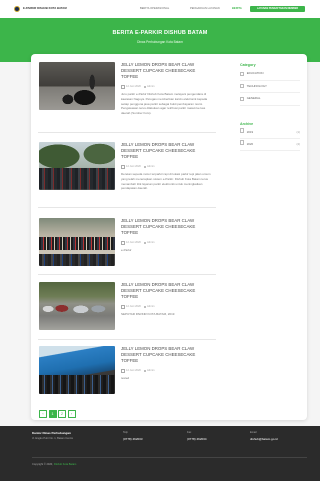  Describe the element at coordinates (270, 99) in the screenshot. I see `category-item: GENERAL` at that location.